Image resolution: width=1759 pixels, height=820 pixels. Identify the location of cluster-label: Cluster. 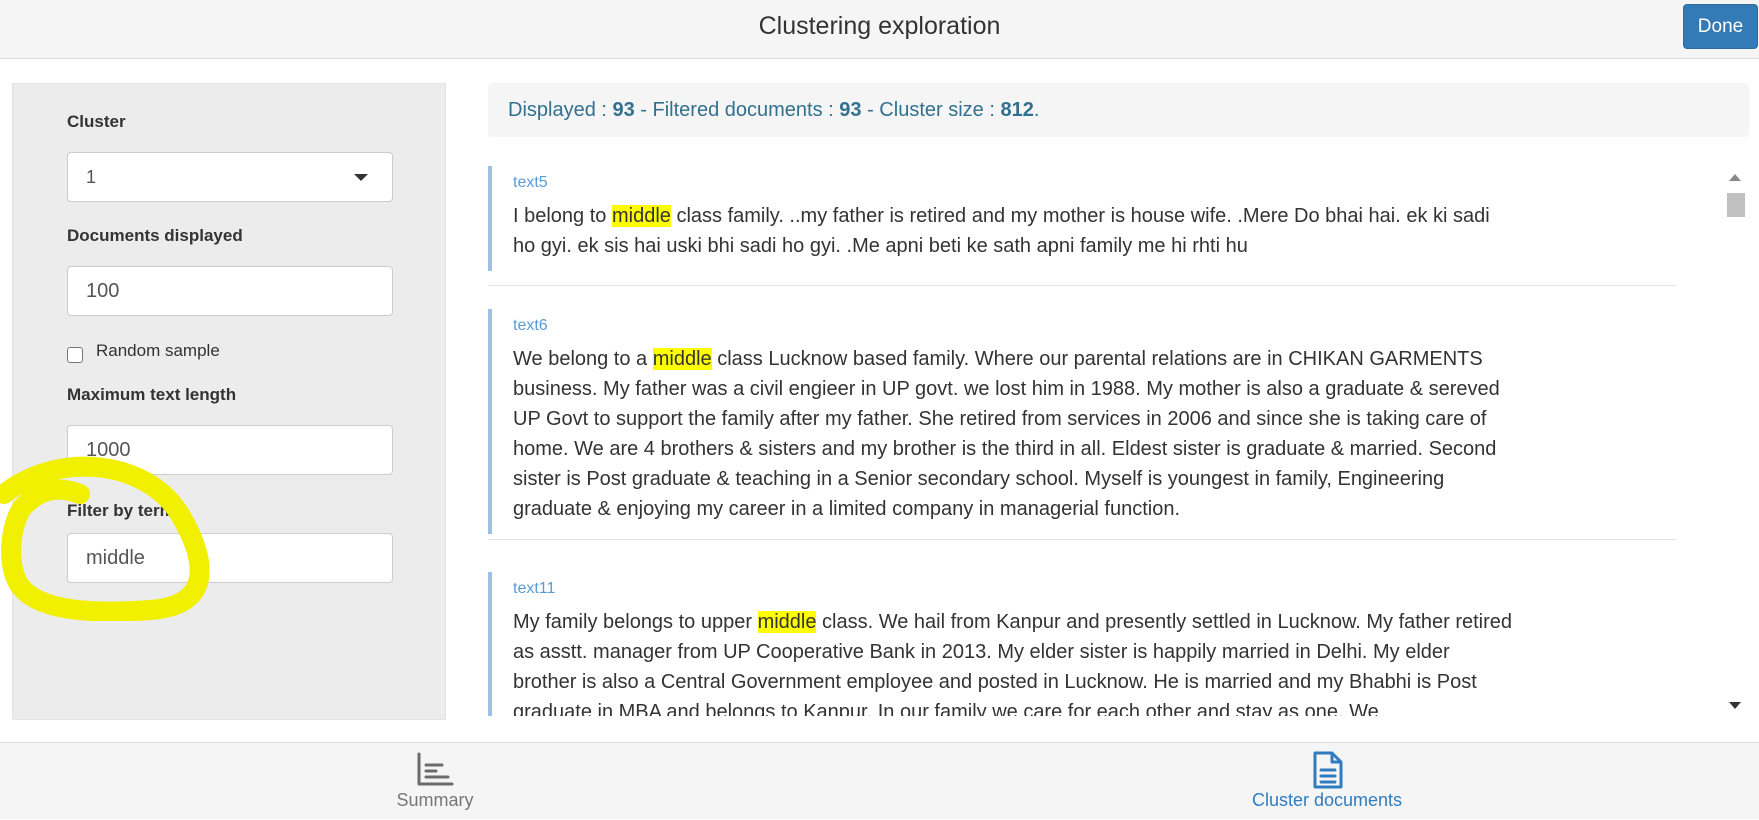
(96, 121).